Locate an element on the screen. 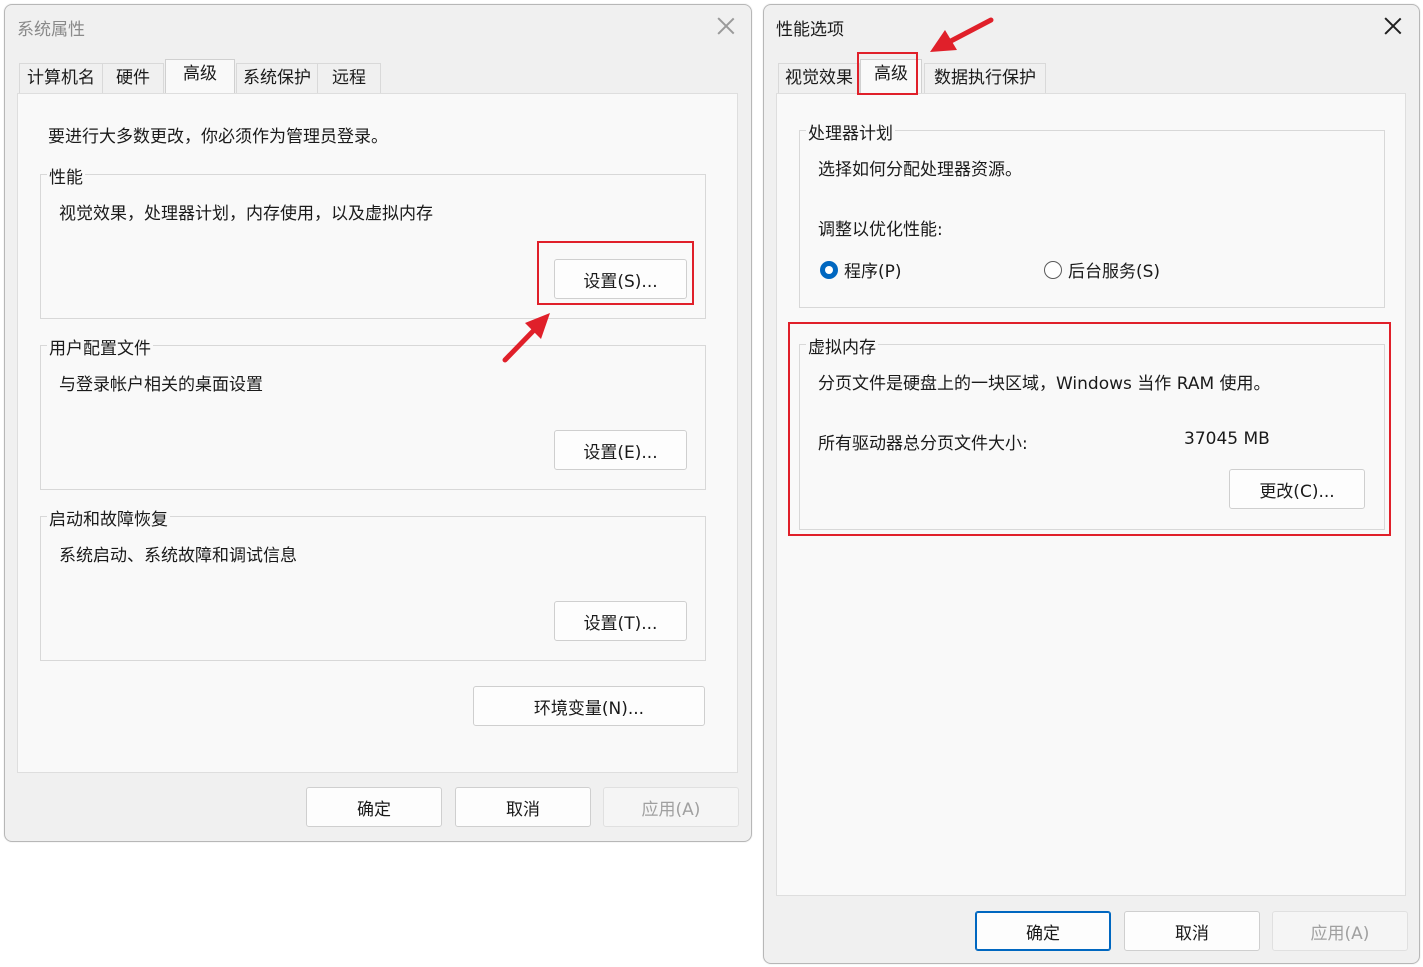 The width and height of the screenshot is (1423, 967). processor-scheduling-label: 处理器计划 is located at coordinates (850, 131).